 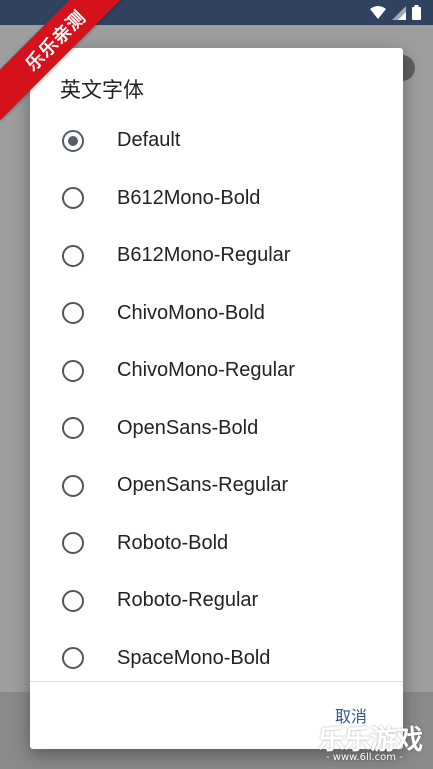 What do you see at coordinates (203, 485) in the screenshot?
I see `option-label: OpenSans-Regular` at bounding box center [203, 485].